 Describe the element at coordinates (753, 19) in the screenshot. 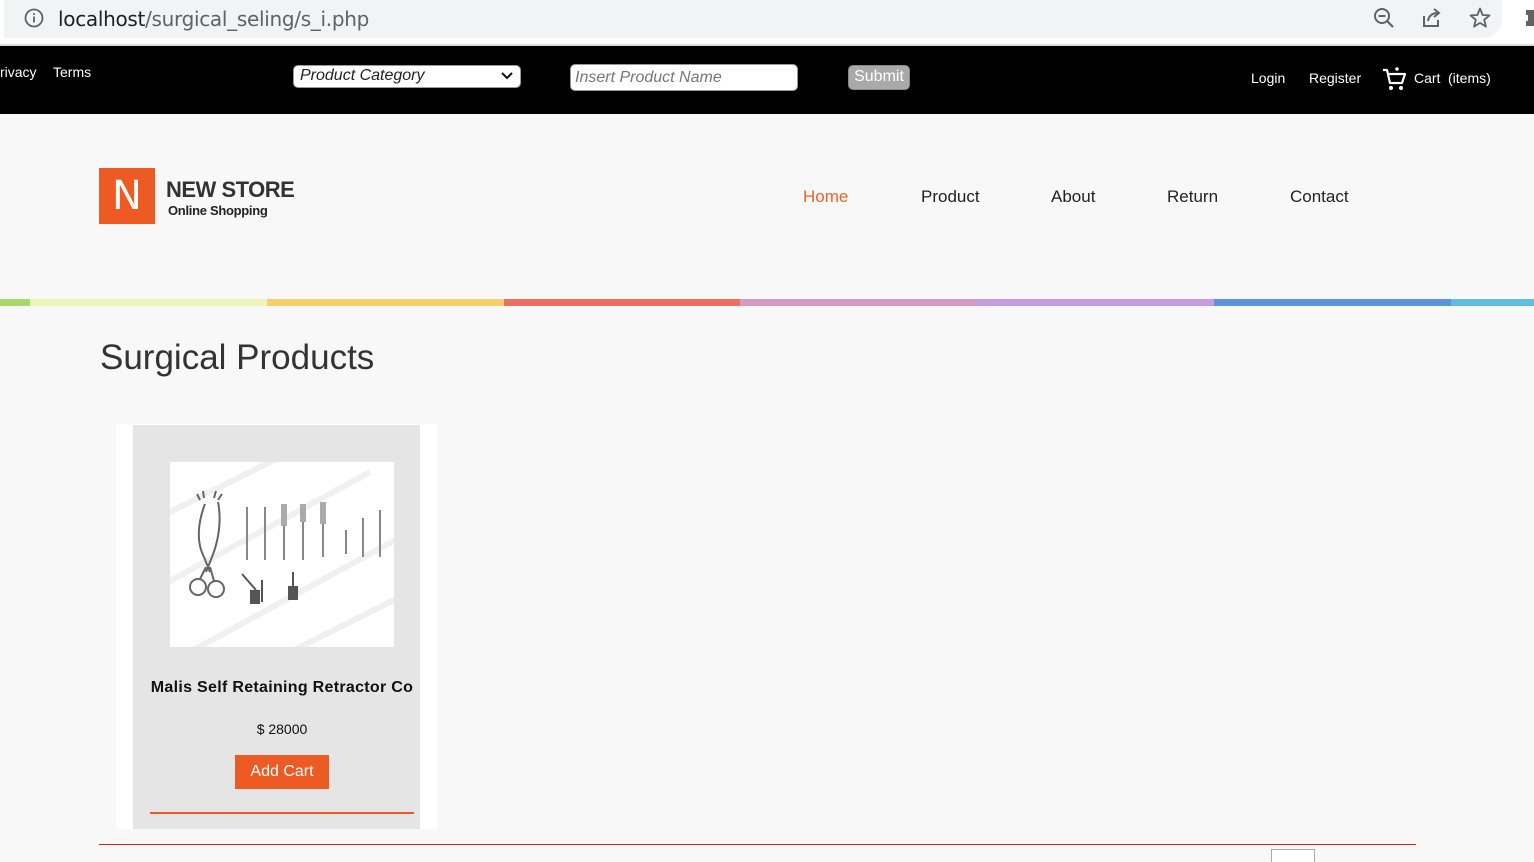

I see `address-bar: localhost/surgical_seling/s_i.php` at that location.